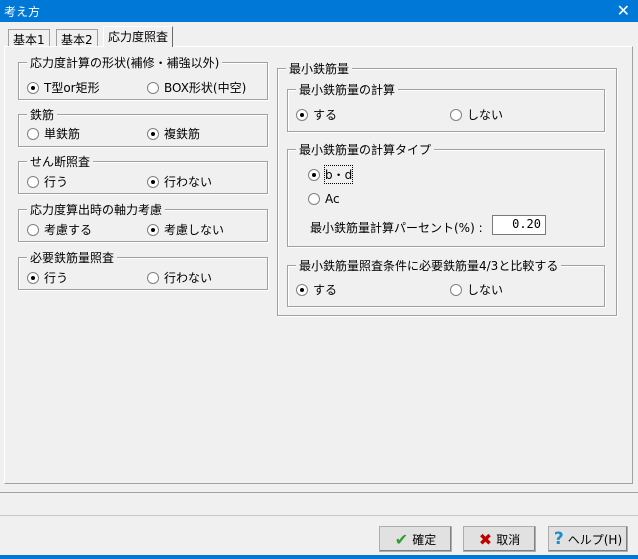 This screenshot has width=638, height=559. Describe the element at coordinates (519, 225) in the screenshot. I see `percent-input: 0.20` at that location.